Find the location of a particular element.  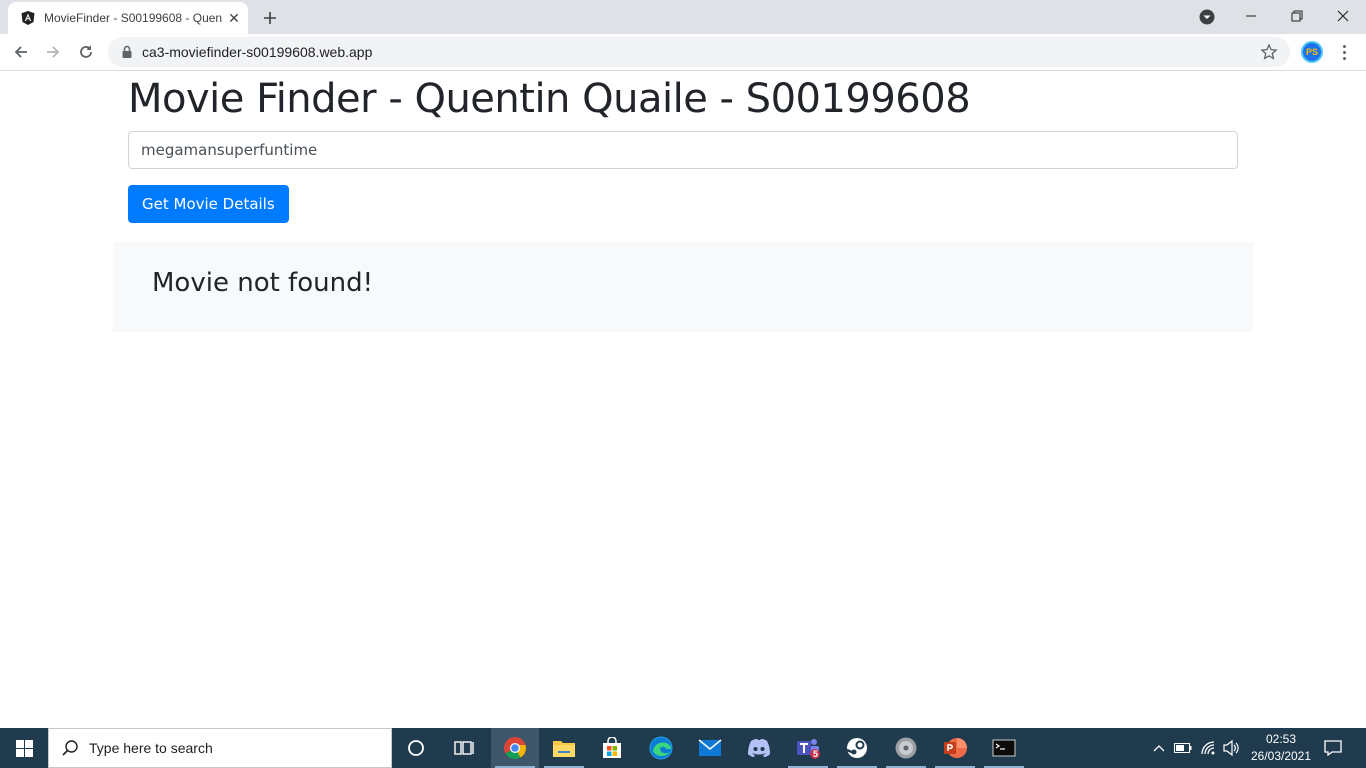

forward-button is located at coordinates (53, 52).